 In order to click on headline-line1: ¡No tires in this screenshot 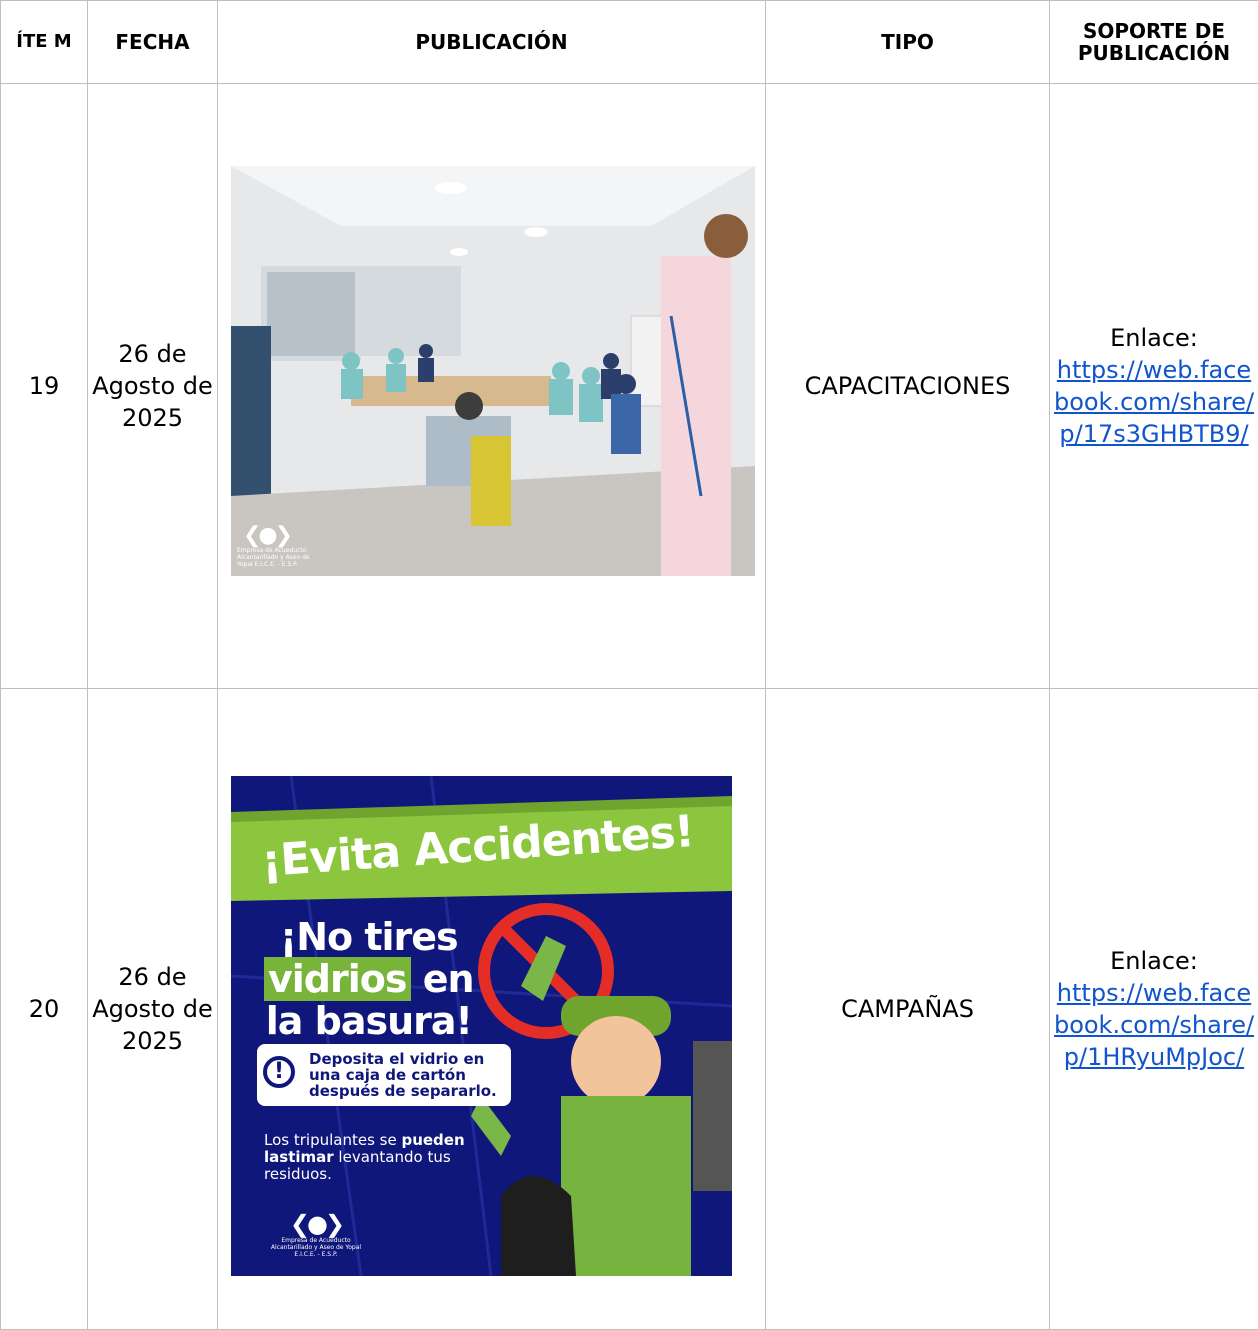, I will do `click(369, 937)`.